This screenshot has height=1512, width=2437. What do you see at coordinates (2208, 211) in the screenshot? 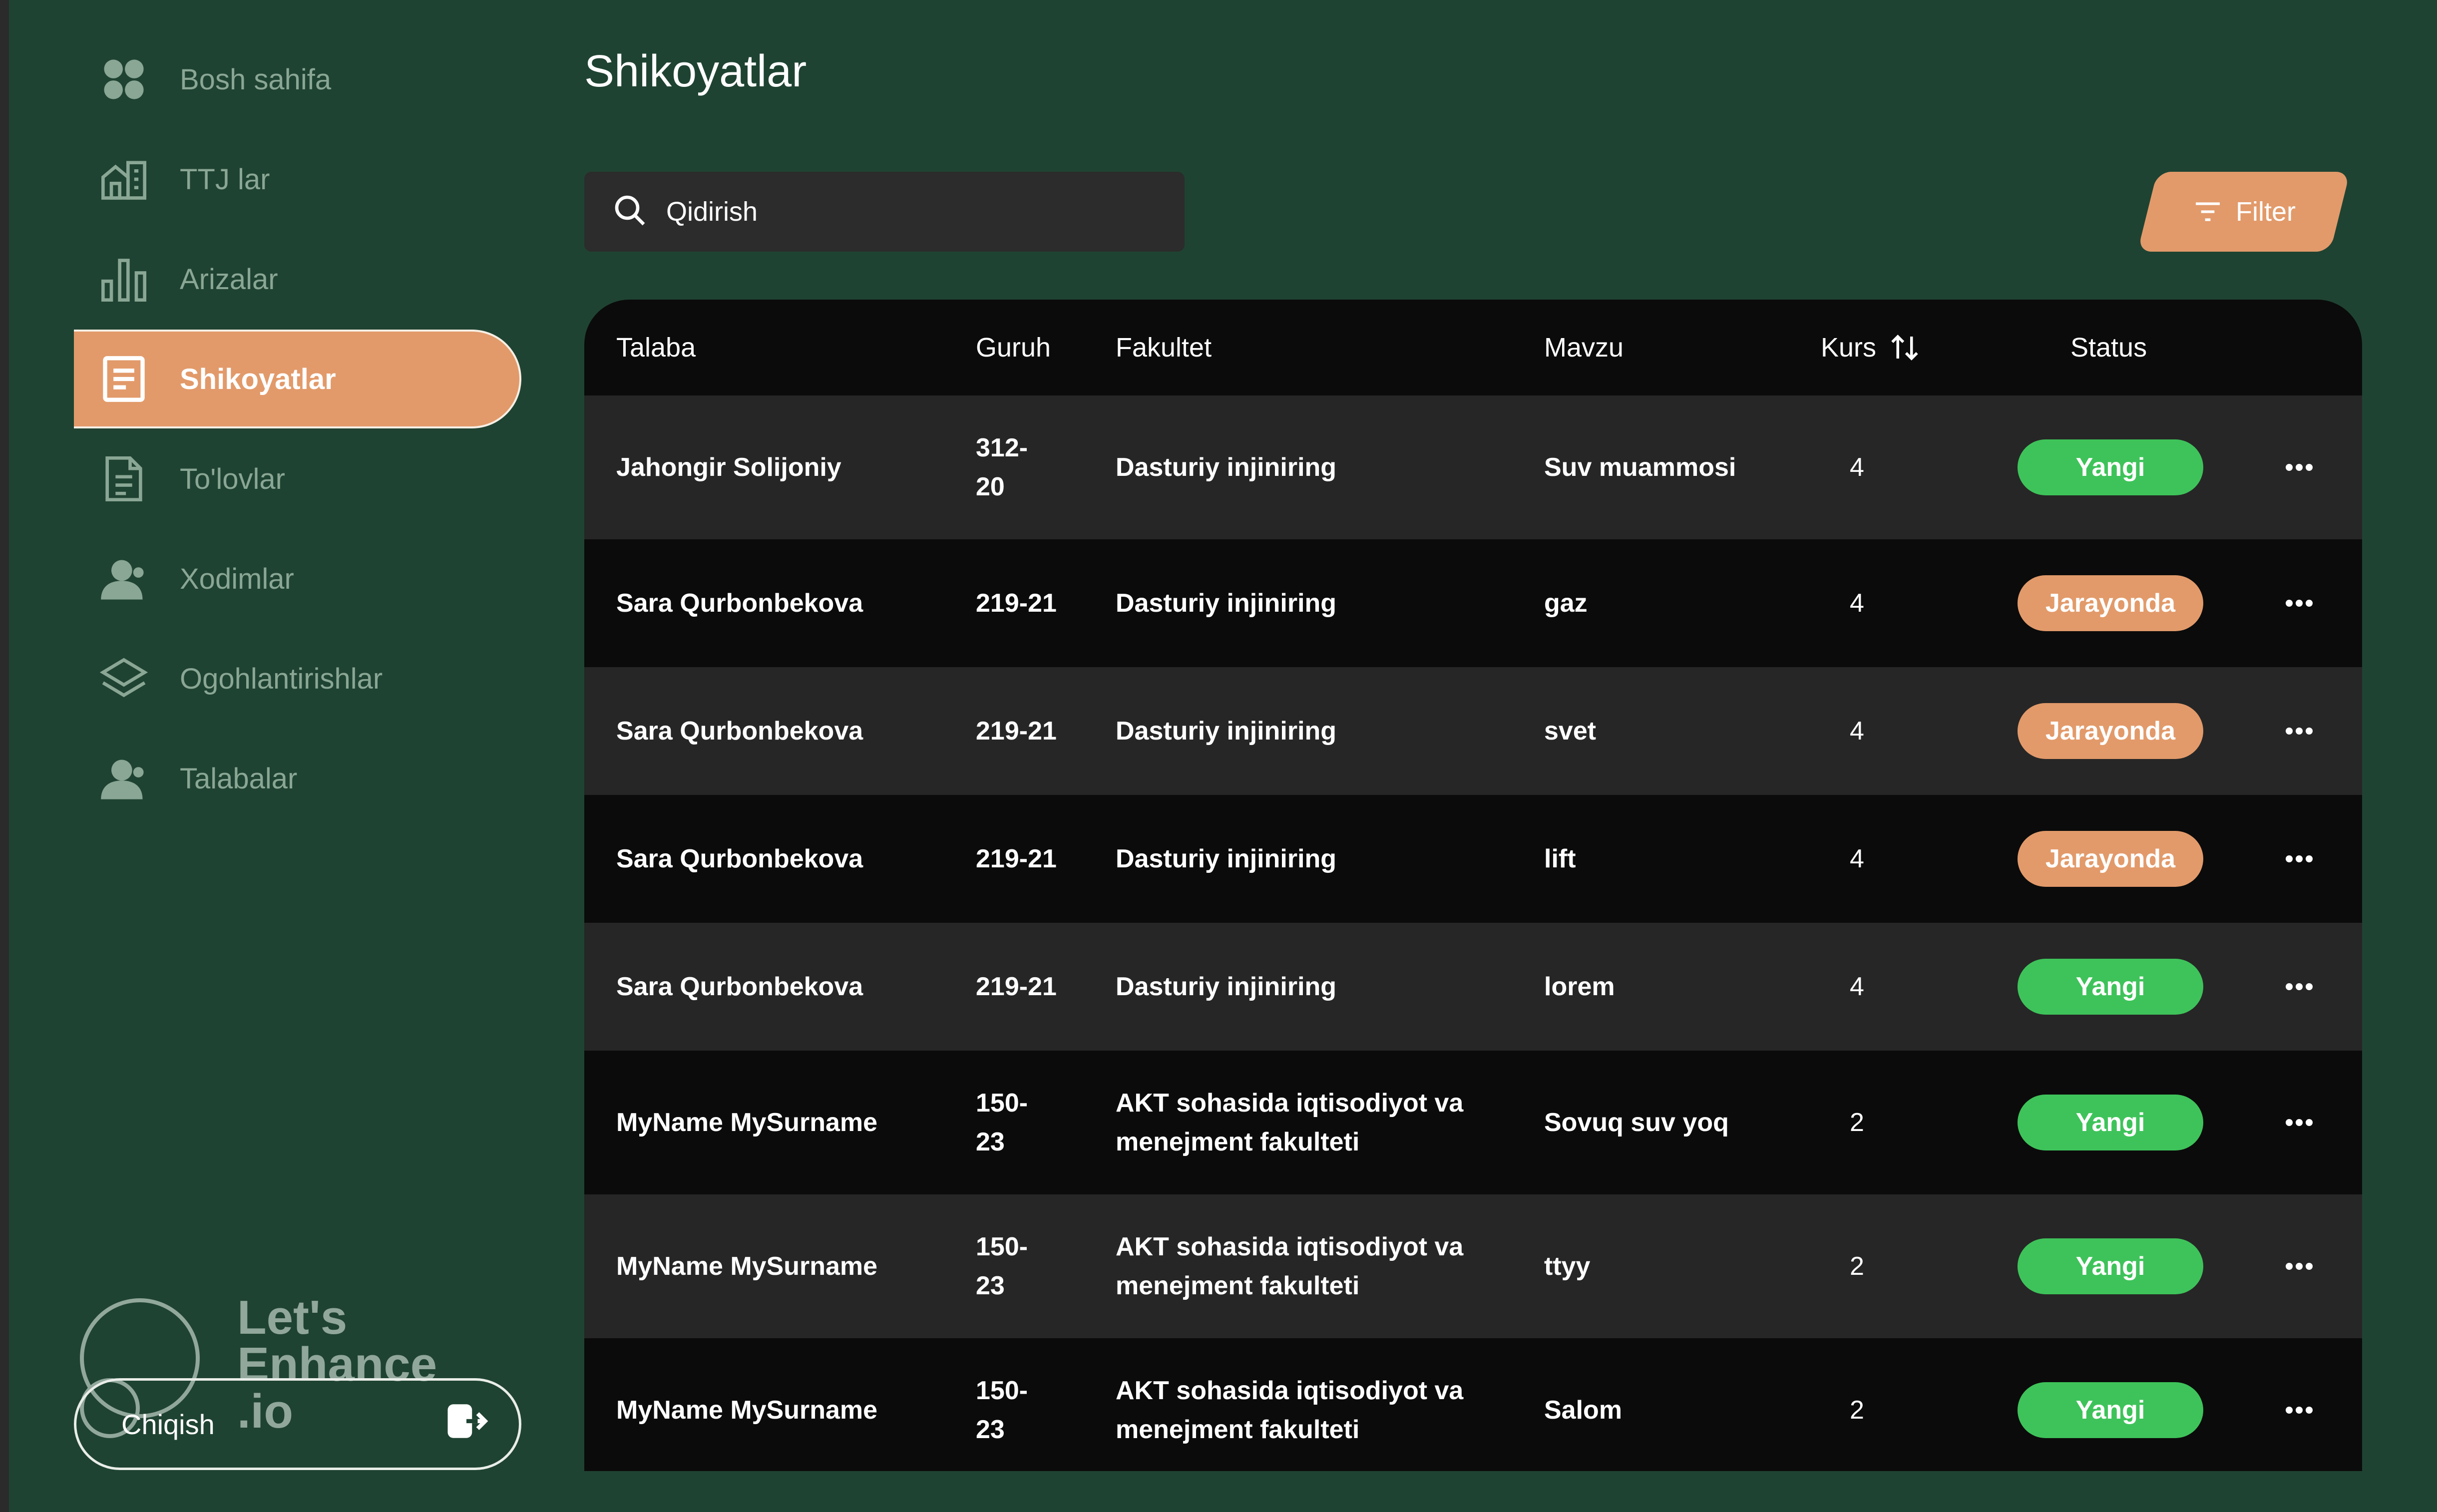
I see `filter-icon` at bounding box center [2208, 211].